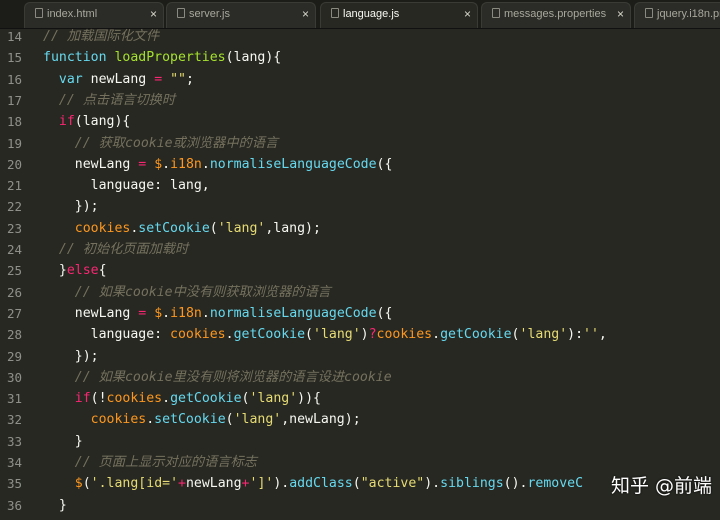 Image resolution: width=720 pixels, height=520 pixels. What do you see at coordinates (14, 122) in the screenshot?
I see `line-number: 18` at bounding box center [14, 122].